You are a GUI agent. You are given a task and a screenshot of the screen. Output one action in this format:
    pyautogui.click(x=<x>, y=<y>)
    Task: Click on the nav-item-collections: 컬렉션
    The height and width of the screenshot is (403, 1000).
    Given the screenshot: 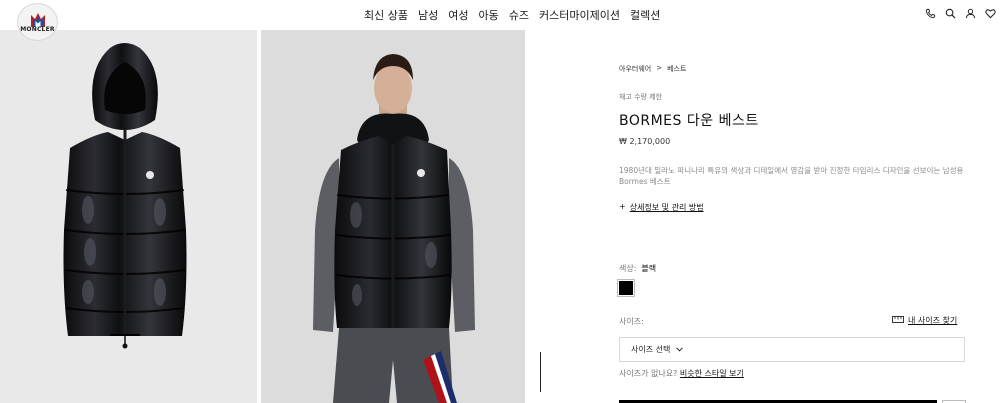 What is the action you would take?
    pyautogui.click(x=645, y=15)
    